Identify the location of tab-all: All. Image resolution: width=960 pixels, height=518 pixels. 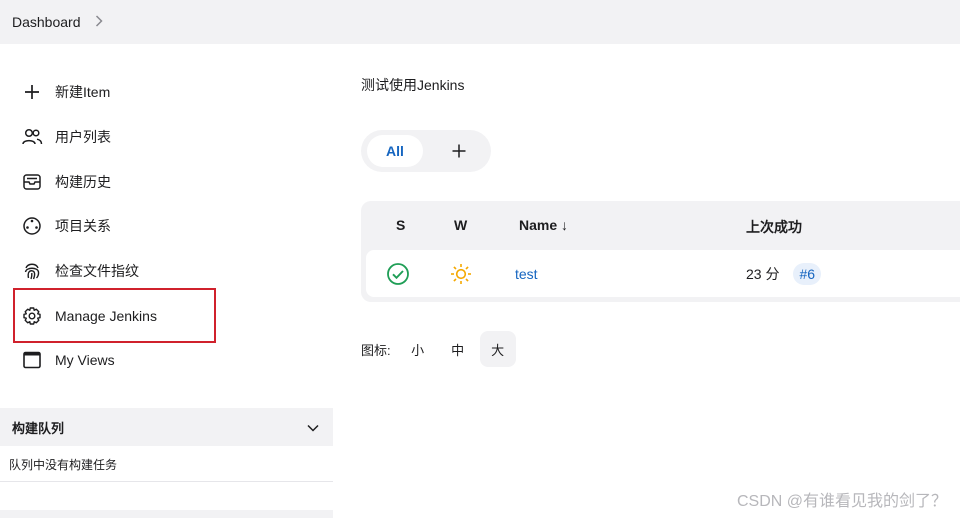
(395, 151).